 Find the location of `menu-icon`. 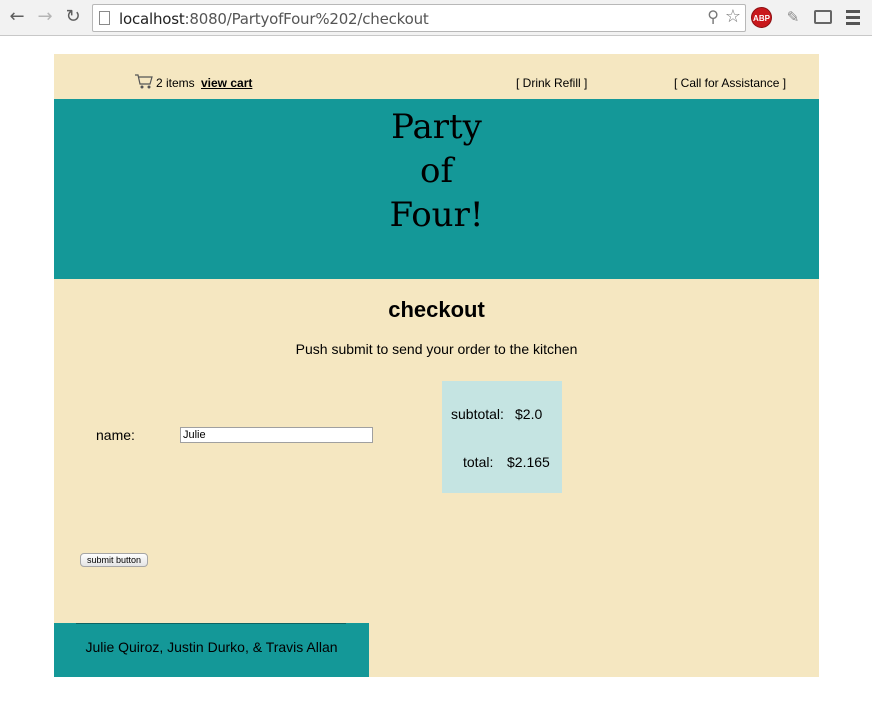

menu-icon is located at coordinates (853, 19).